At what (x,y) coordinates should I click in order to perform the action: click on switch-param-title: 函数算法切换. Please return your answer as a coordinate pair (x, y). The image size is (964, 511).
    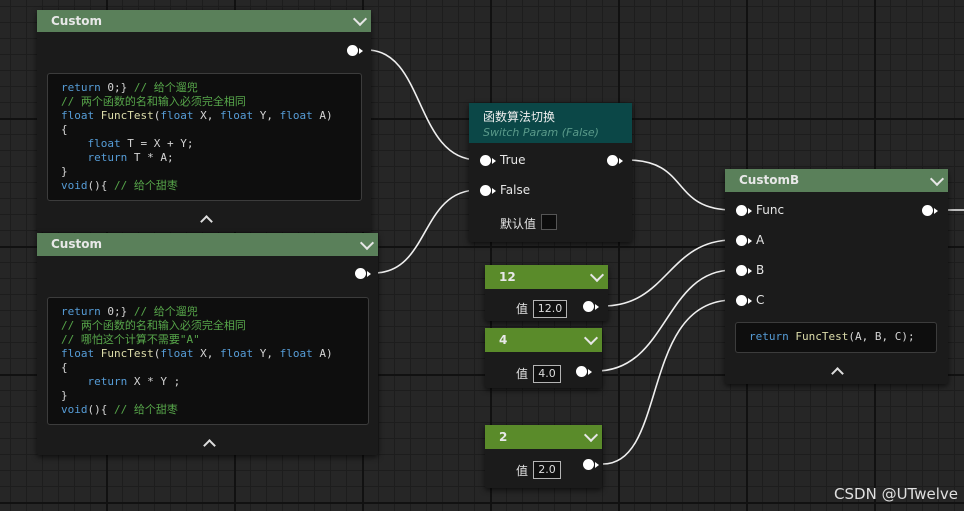
    Looking at the image, I should click on (519, 117).